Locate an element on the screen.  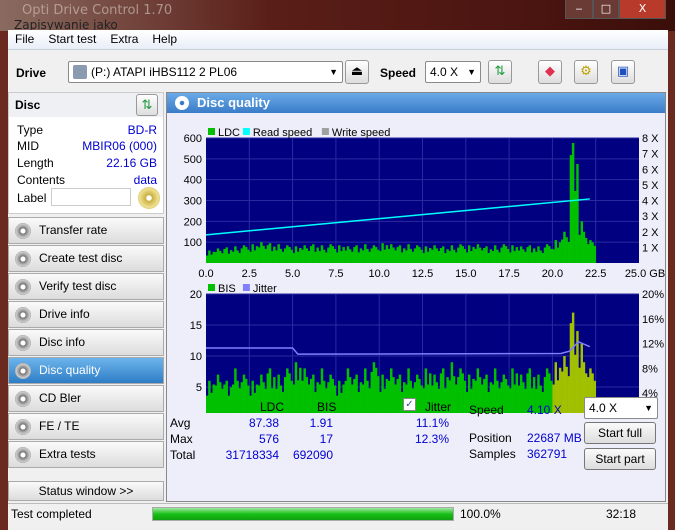
speed-select: 4.0 X ▼ is located at coordinates (453, 72).